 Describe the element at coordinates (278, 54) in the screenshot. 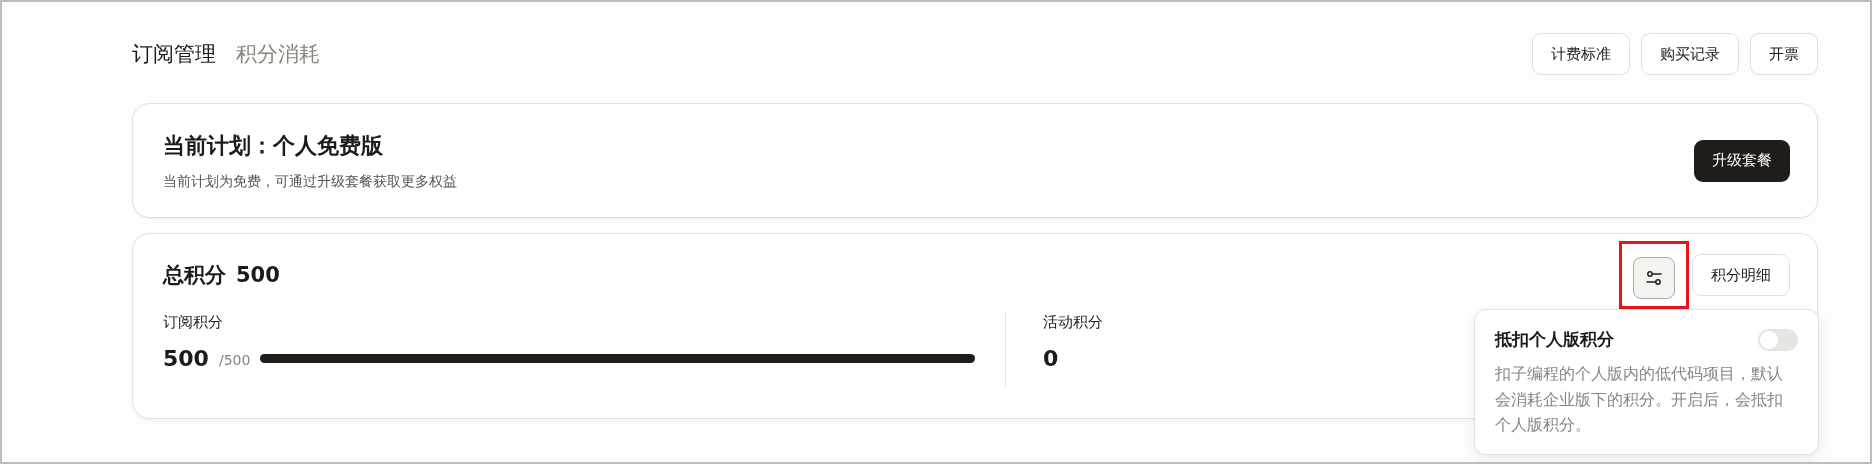

I see `tab: 积分消耗` at that location.